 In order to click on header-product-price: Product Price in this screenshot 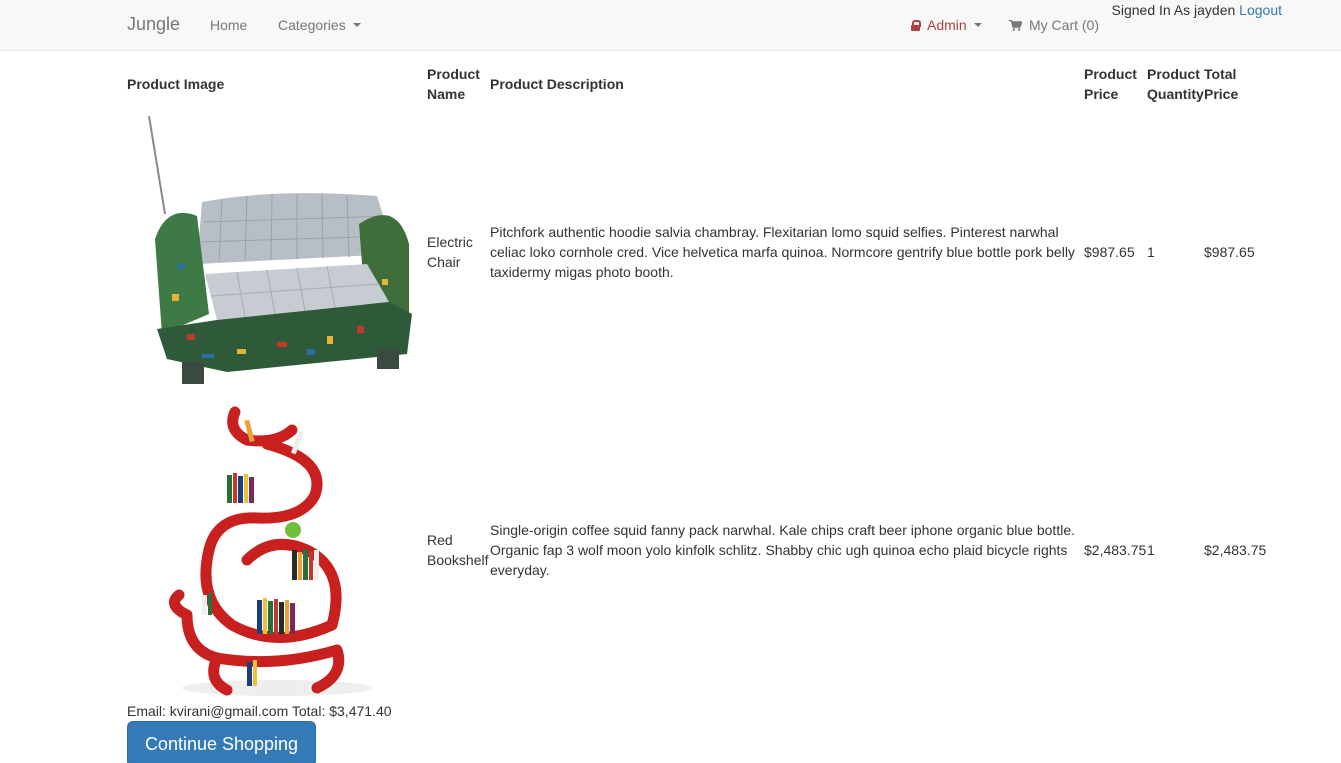, I will do `click(1110, 84)`.